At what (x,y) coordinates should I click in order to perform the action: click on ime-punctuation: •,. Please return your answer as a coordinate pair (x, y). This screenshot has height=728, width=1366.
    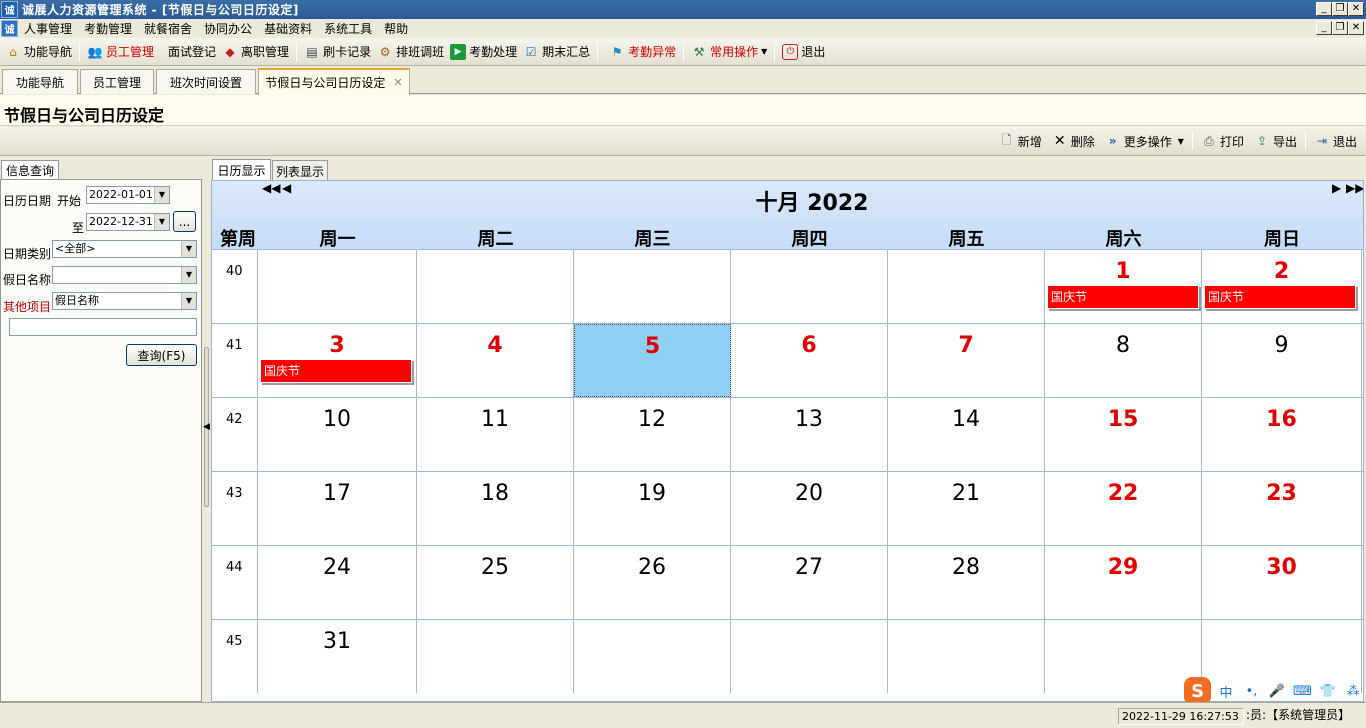
    Looking at the image, I should click on (1251, 691).